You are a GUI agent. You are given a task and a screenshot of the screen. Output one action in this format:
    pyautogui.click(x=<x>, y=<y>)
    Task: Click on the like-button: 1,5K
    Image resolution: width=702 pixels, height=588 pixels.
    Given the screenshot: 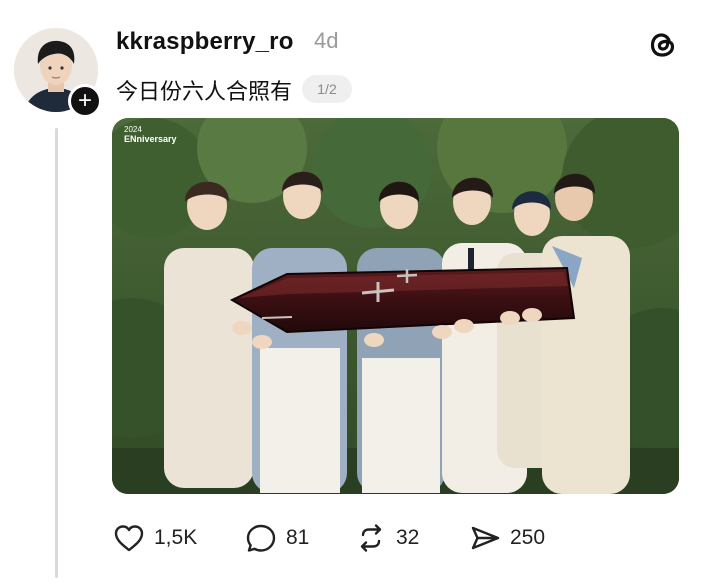 What is the action you would take?
    pyautogui.click(x=154, y=538)
    